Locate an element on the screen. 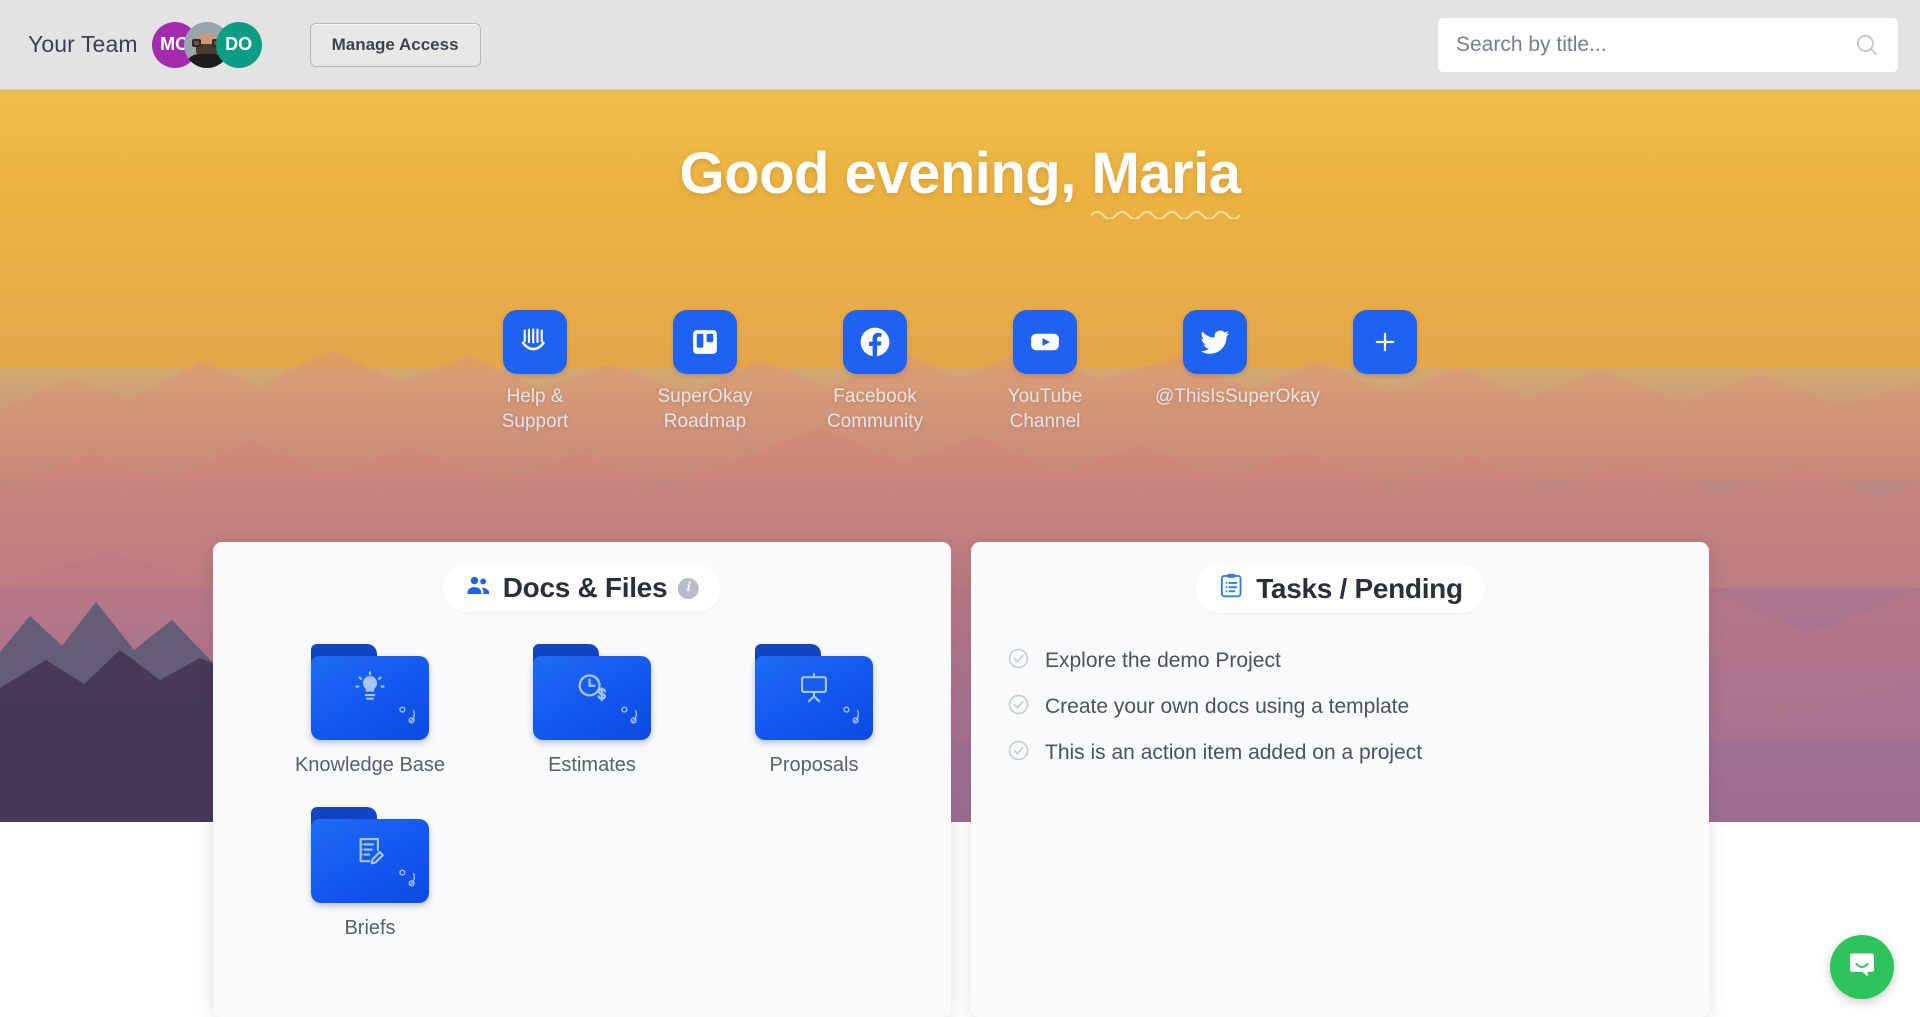 The height and width of the screenshot is (1017, 1920). shortcut-label-line1: Facebook is located at coordinates (875, 396).